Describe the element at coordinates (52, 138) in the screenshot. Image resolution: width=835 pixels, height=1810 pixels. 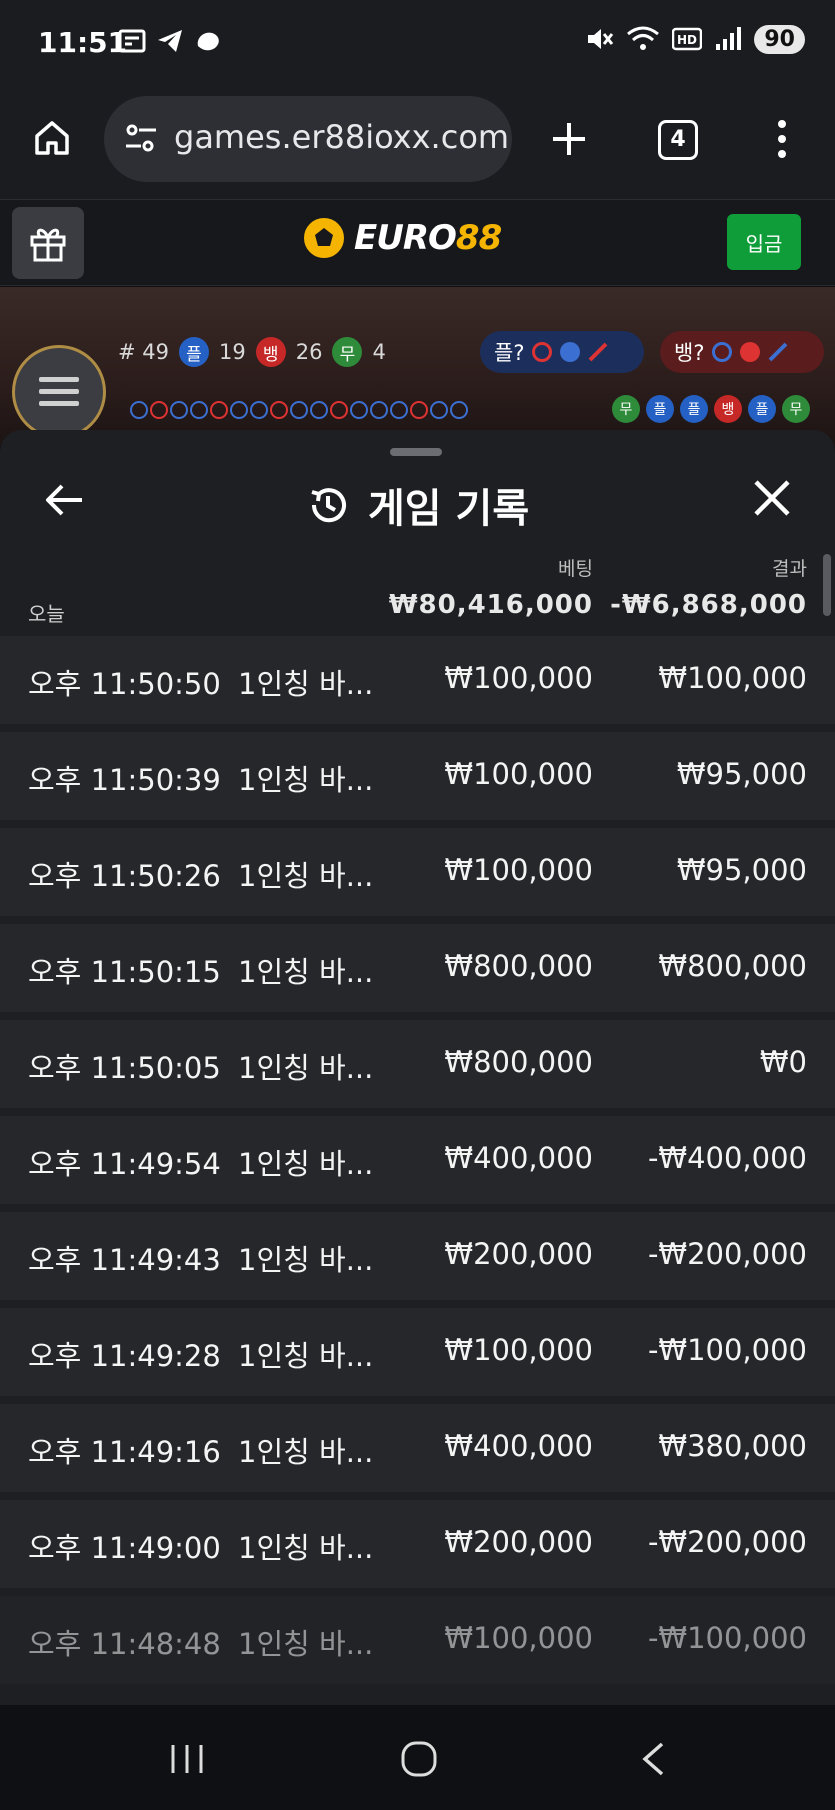
I see `home-icon` at that location.